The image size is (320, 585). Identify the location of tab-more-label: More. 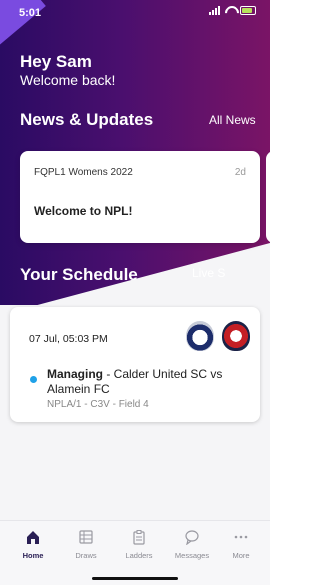
(241, 555).